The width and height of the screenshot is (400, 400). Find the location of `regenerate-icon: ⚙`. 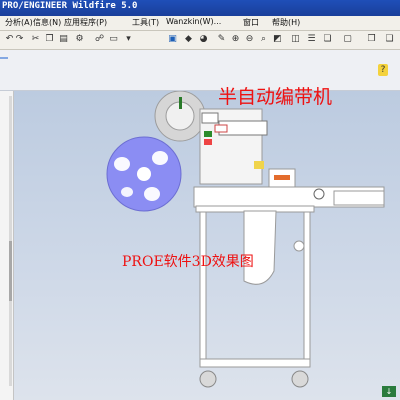

regenerate-icon: ⚙ is located at coordinates (79, 39).